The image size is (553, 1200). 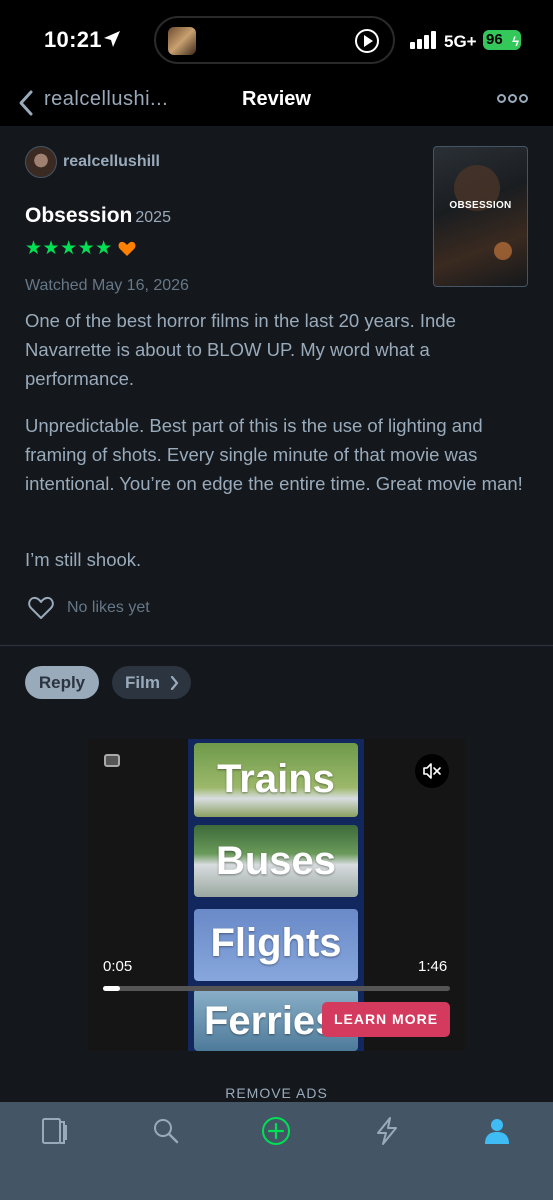 I want to click on nav-header: realcellushi... Review, so click(x=276, y=104).